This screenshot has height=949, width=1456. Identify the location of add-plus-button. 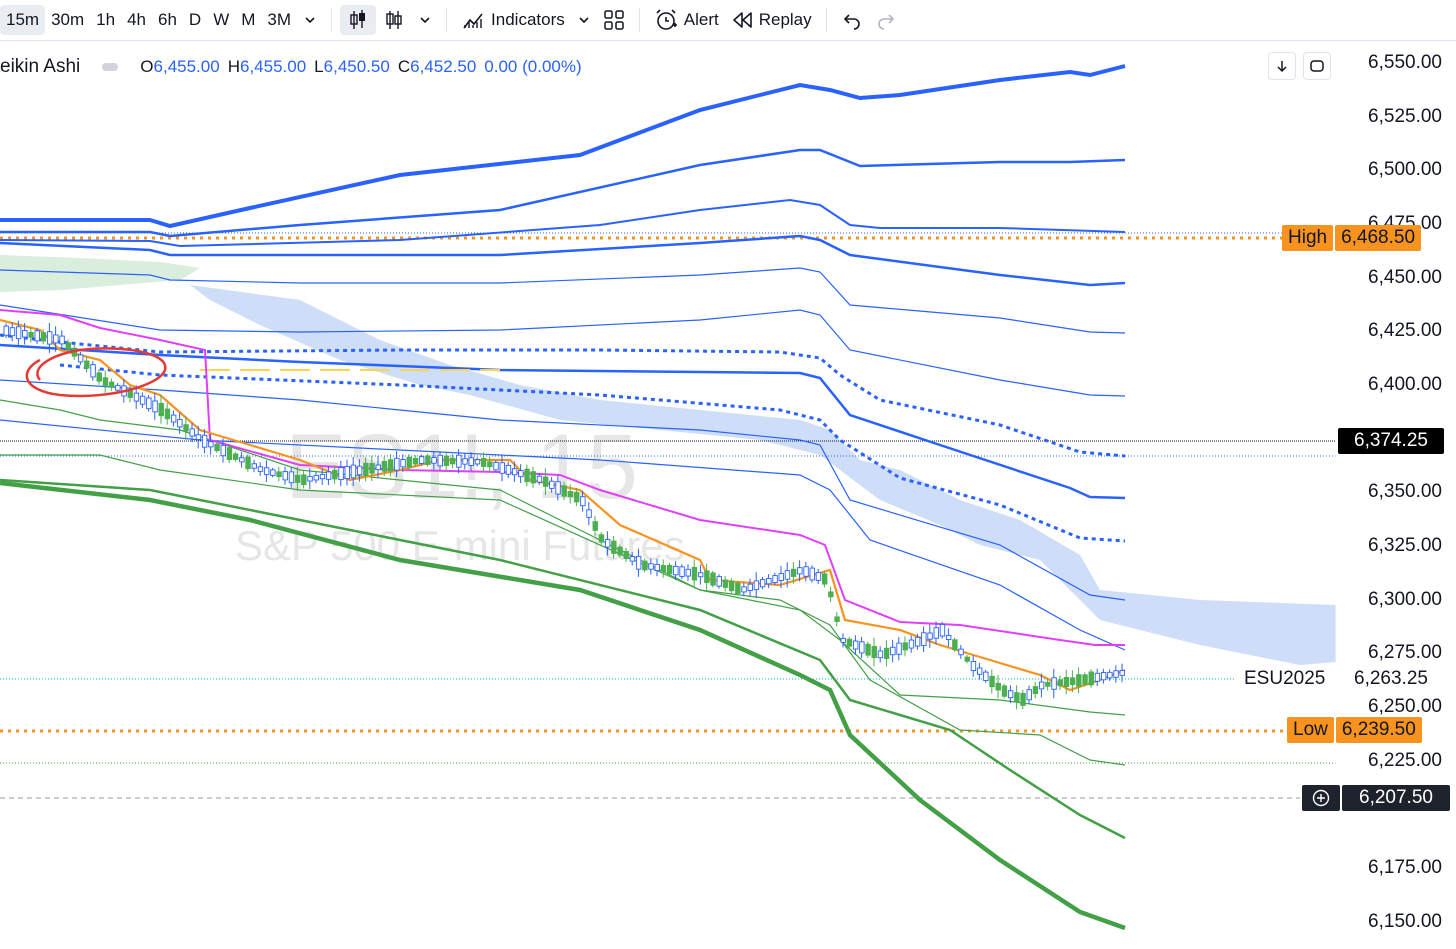
(1321, 798).